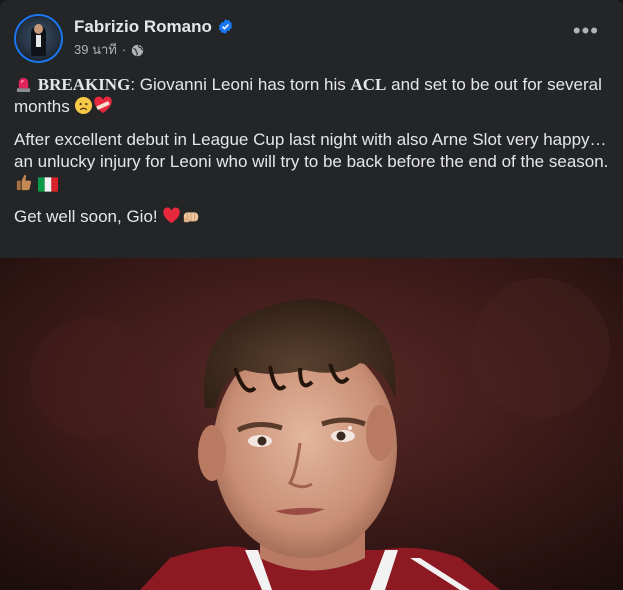 The width and height of the screenshot is (623, 590). I want to click on italy-flag-icon, so click(47, 184).